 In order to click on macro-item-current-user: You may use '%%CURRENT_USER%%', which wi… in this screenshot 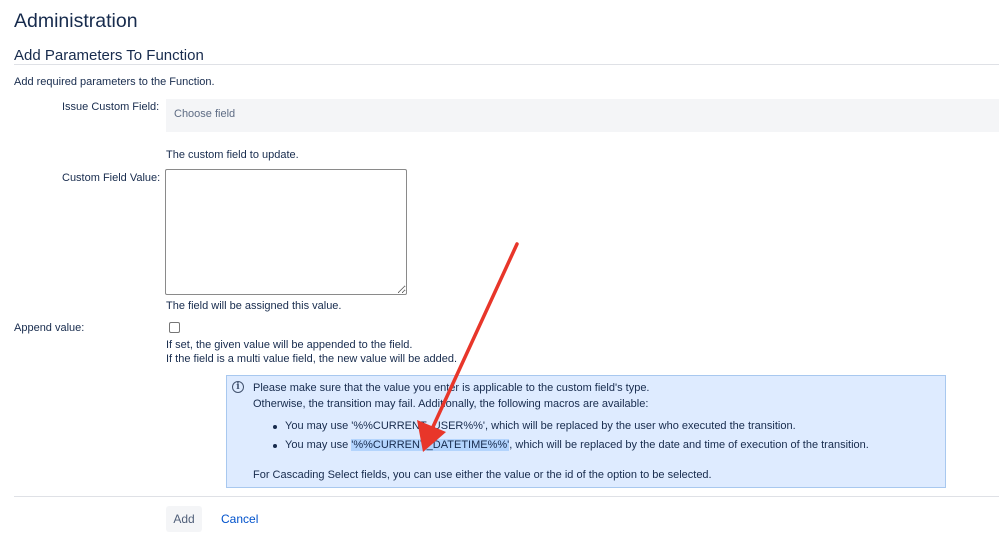, I will do `click(540, 426)`.